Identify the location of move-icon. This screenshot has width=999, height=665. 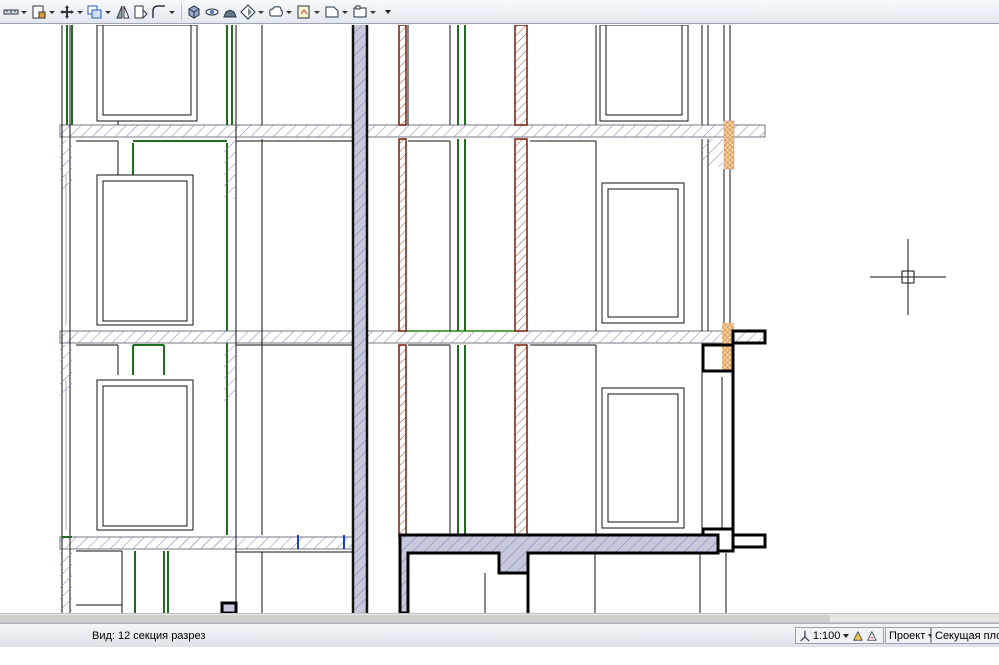
(67, 12).